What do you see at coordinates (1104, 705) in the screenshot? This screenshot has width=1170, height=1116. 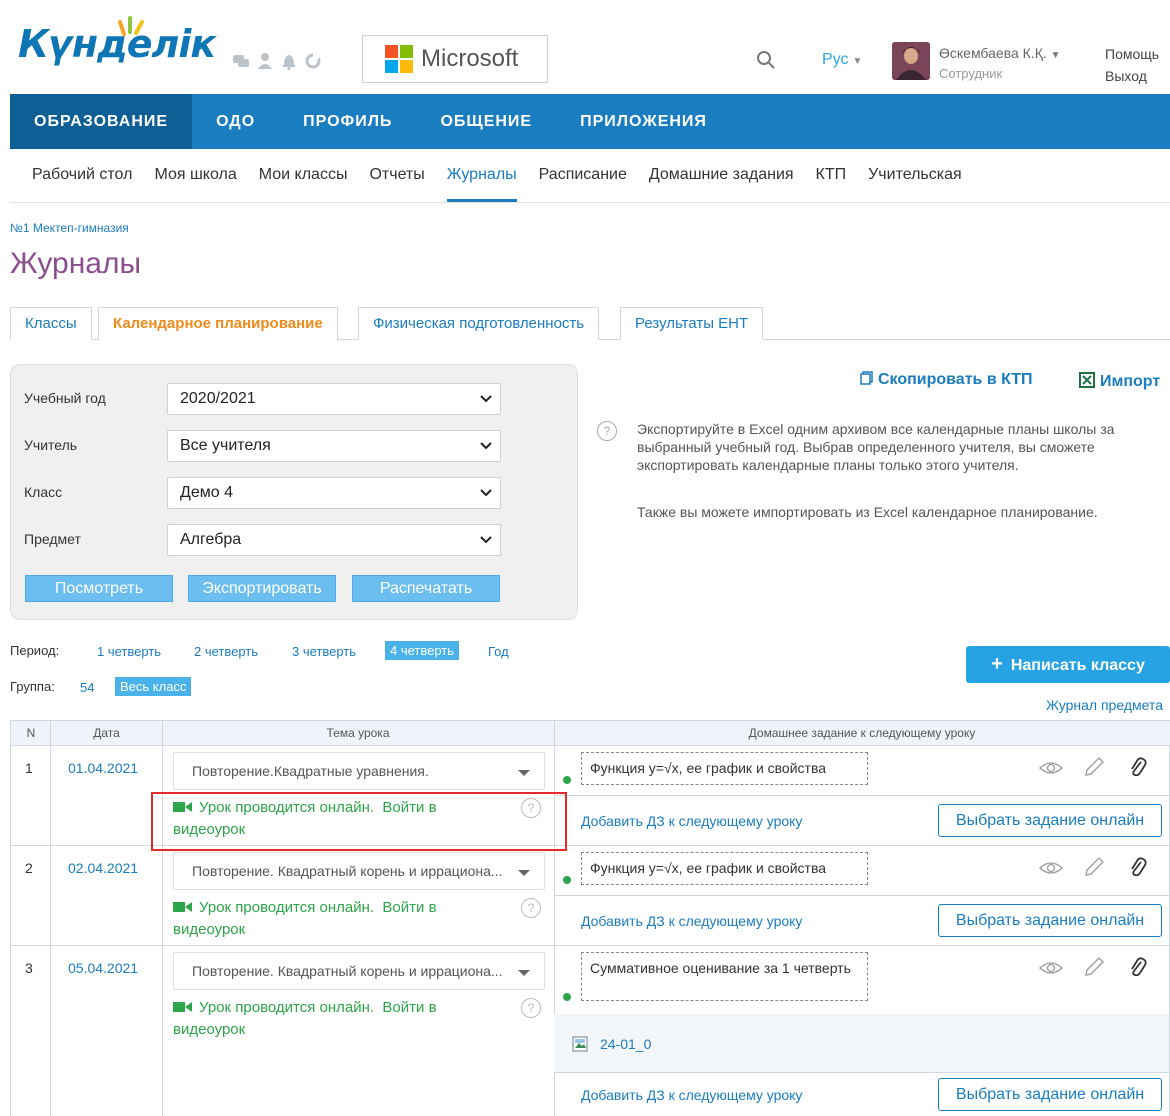 I see `subject-journal-link: Журнал предмета` at bounding box center [1104, 705].